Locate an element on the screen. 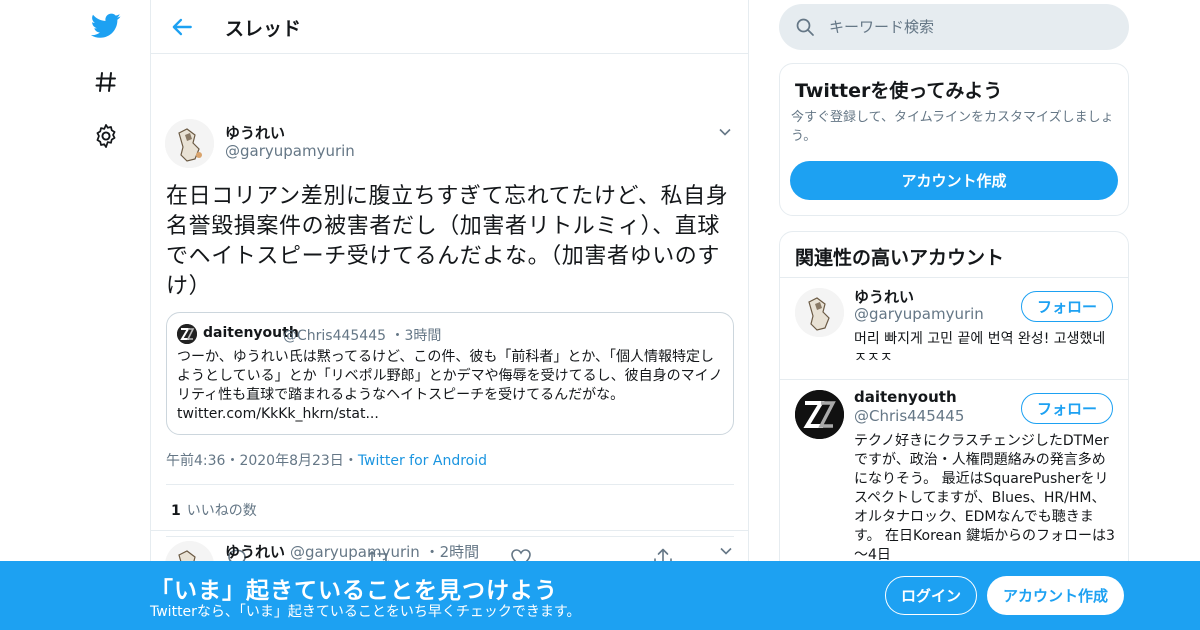 This screenshot has width=1200, height=630. account-bio: 머리 빠지게 고민 끝에 번역 완성! 고생했네 ㅈㅈㅈ is located at coordinates (980, 348).